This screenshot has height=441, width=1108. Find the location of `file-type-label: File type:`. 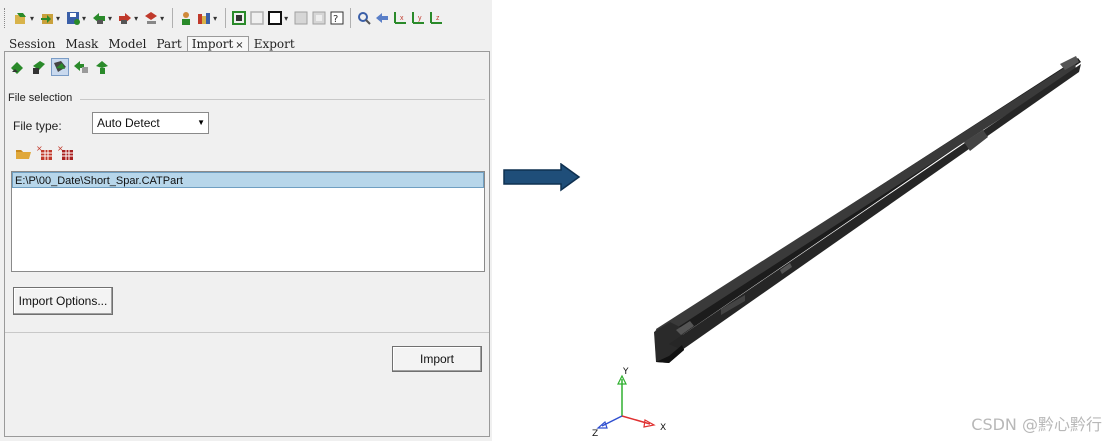

file-type-label: File type: is located at coordinates (37, 126).